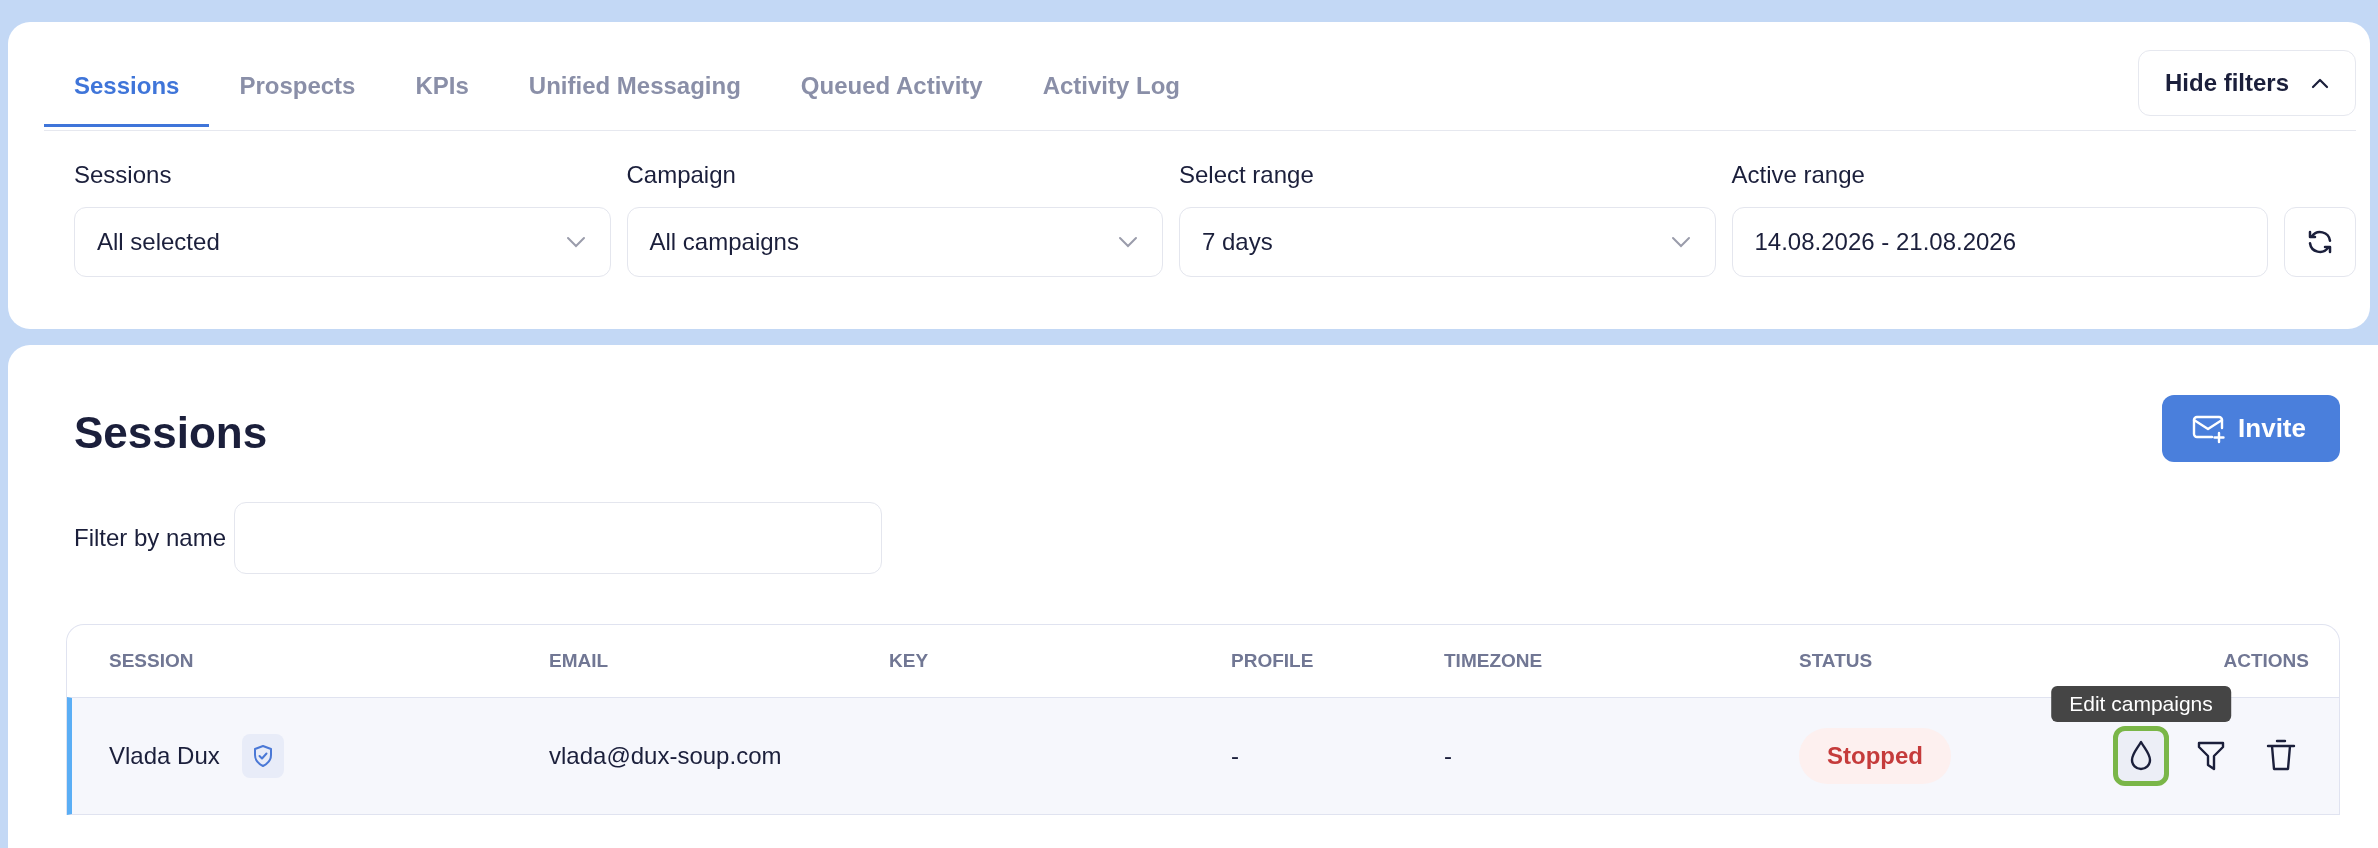  I want to click on column-header: PROFILE, so click(1273, 661).